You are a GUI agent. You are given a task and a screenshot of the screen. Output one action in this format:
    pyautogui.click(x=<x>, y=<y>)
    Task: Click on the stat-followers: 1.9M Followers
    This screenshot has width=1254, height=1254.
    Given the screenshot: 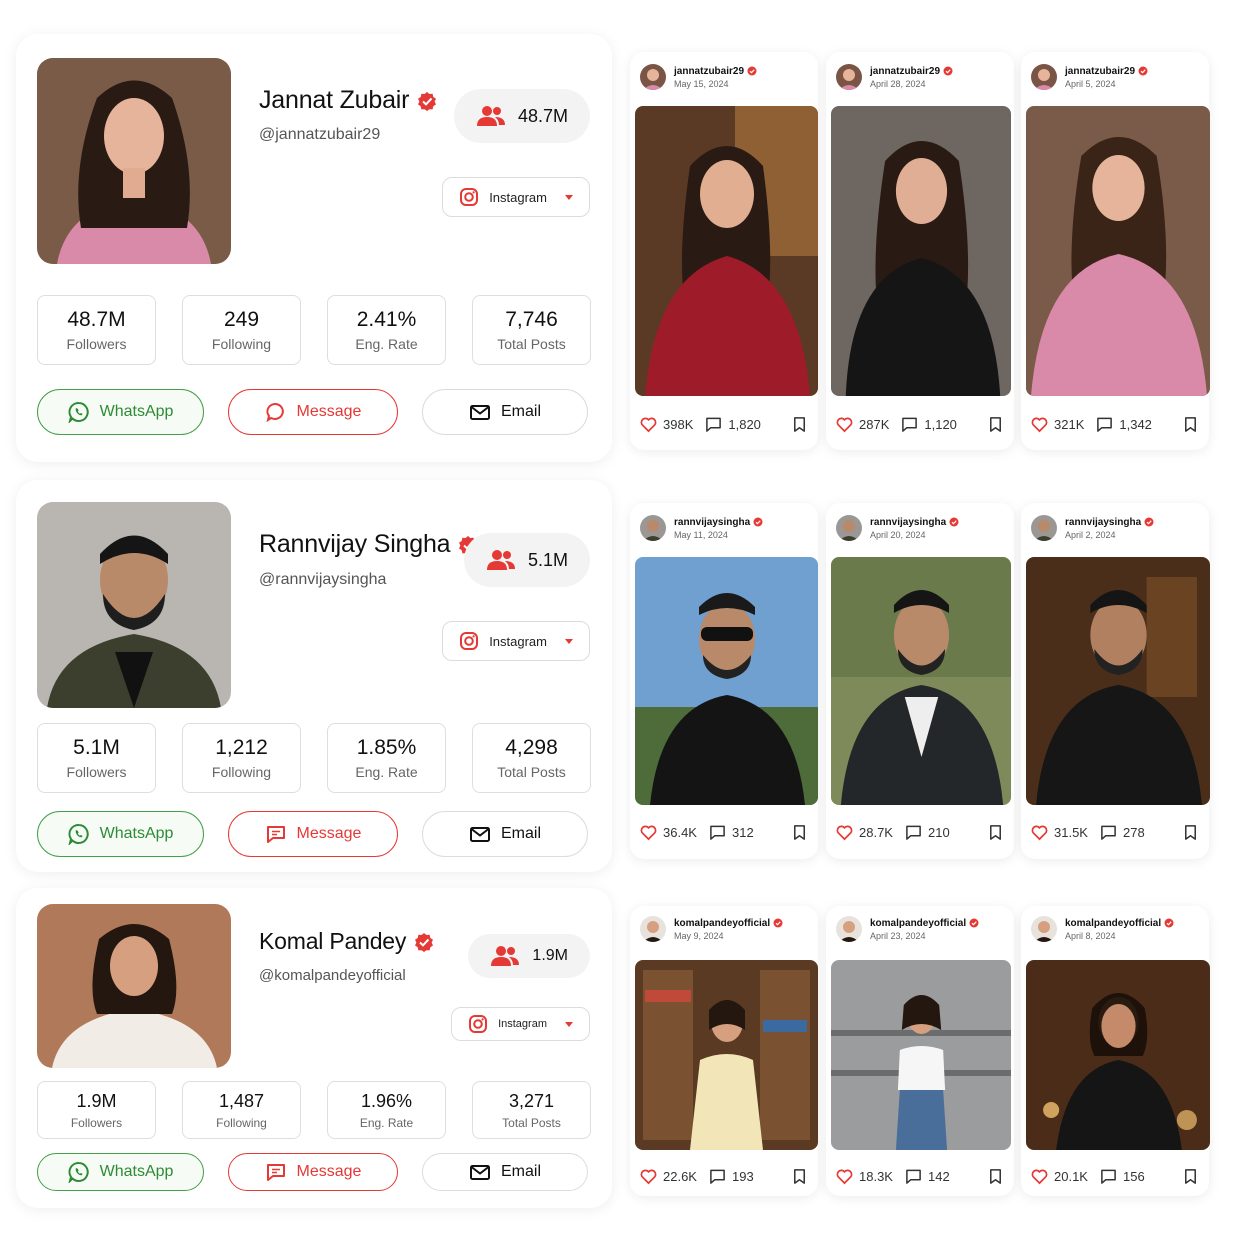 What is the action you would take?
    pyautogui.click(x=96, y=1110)
    